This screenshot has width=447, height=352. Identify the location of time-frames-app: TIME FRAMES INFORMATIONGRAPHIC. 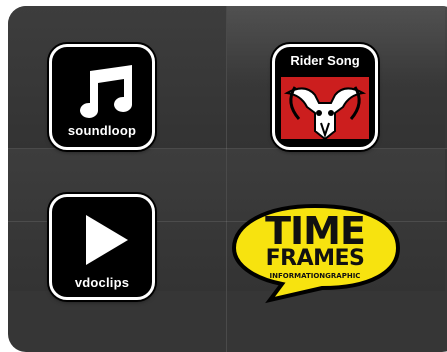
(315, 255).